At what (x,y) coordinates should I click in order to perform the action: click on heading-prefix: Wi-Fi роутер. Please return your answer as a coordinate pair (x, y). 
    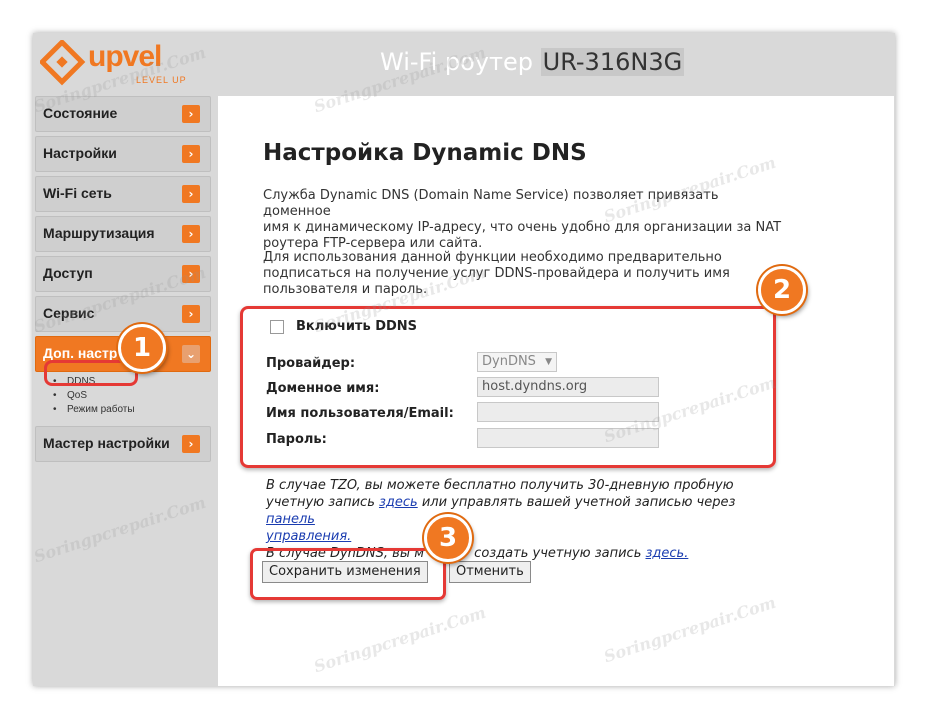
    Looking at the image, I should click on (460, 62).